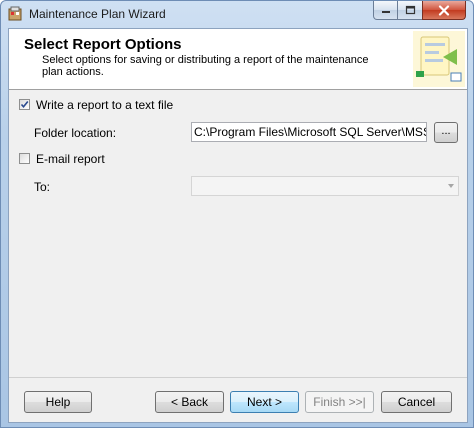 The width and height of the screenshot is (474, 428). I want to click on maximize-button, so click(410, 10).